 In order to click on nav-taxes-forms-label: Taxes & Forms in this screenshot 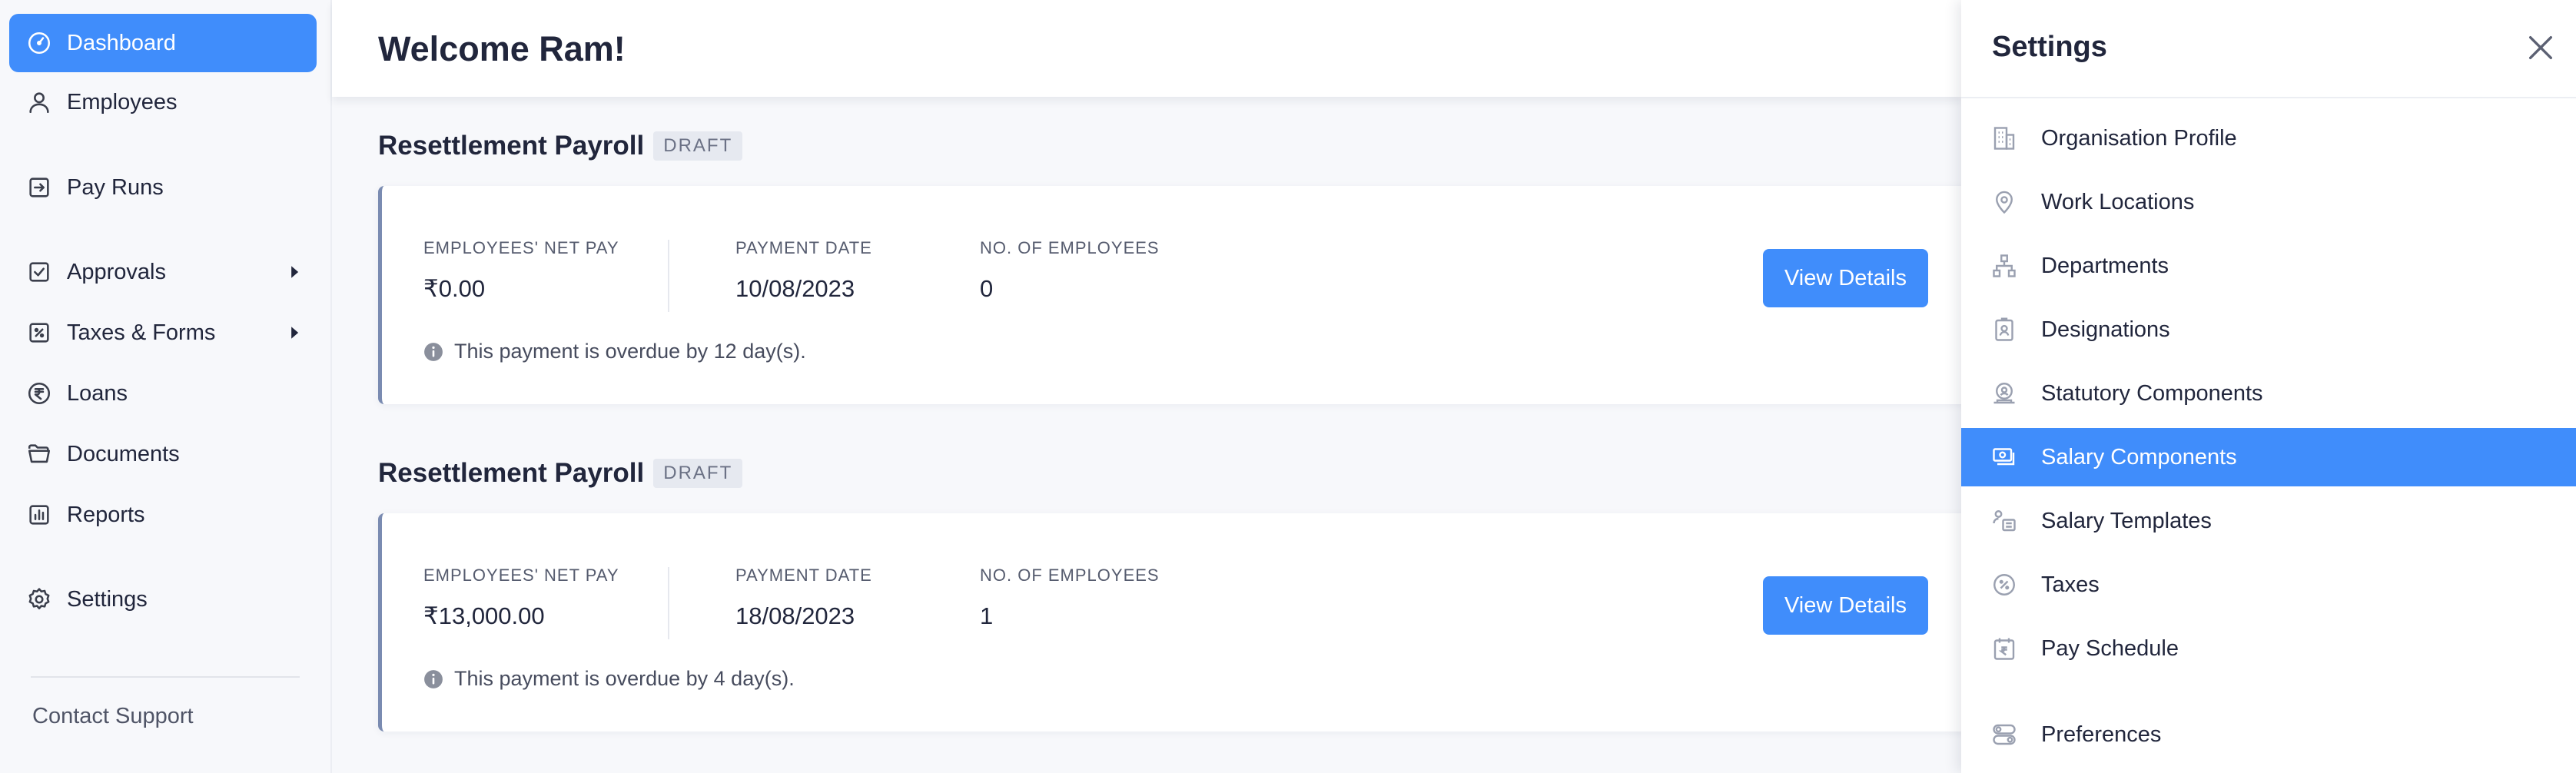, I will do `click(141, 332)`.